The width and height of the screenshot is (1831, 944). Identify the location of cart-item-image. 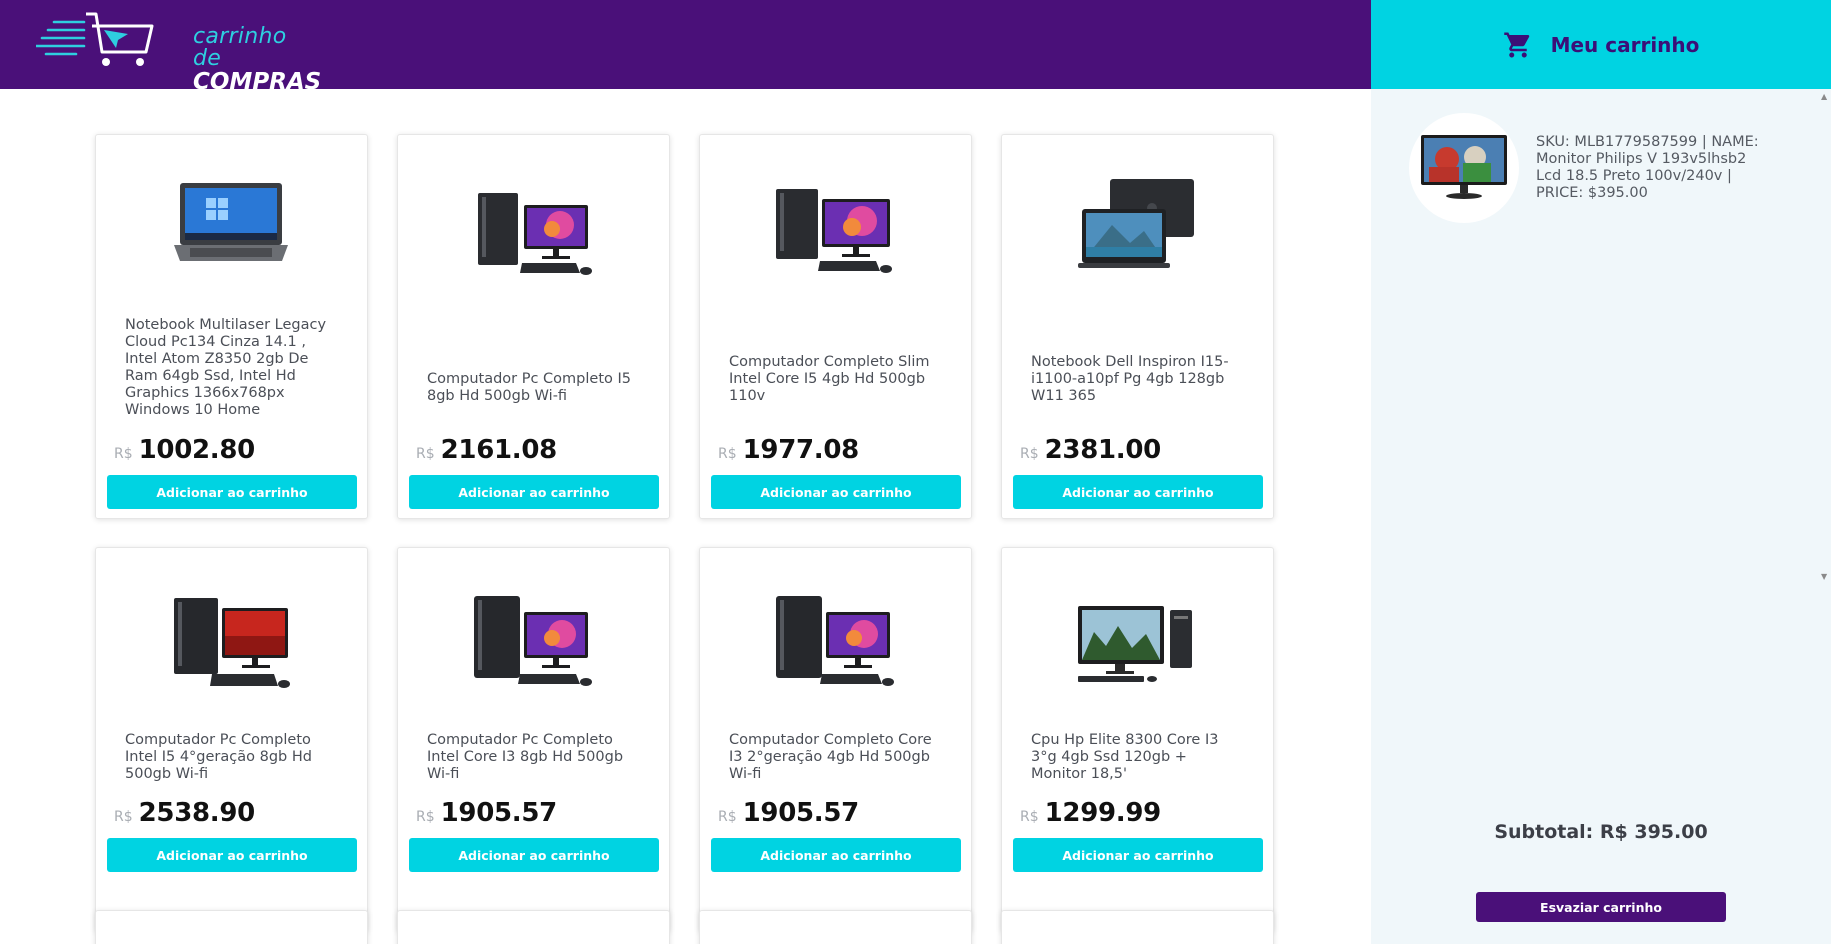
(1464, 168).